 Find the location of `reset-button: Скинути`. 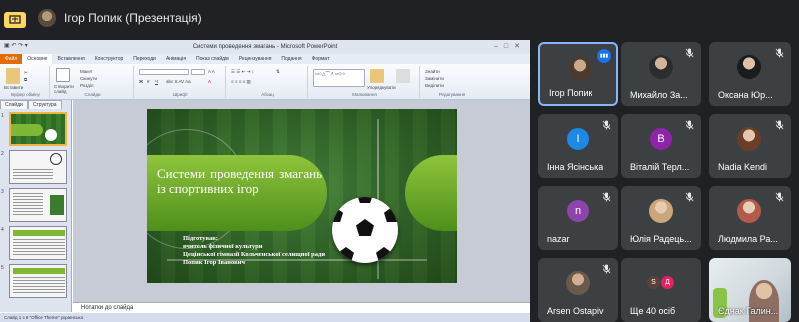

reset-button: Скинути is located at coordinates (88, 78).